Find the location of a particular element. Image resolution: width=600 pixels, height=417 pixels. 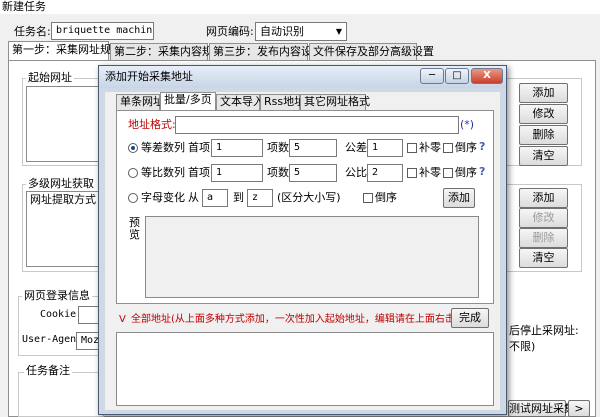

tab-single-url: 单条网址 is located at coordinates (140, 102).